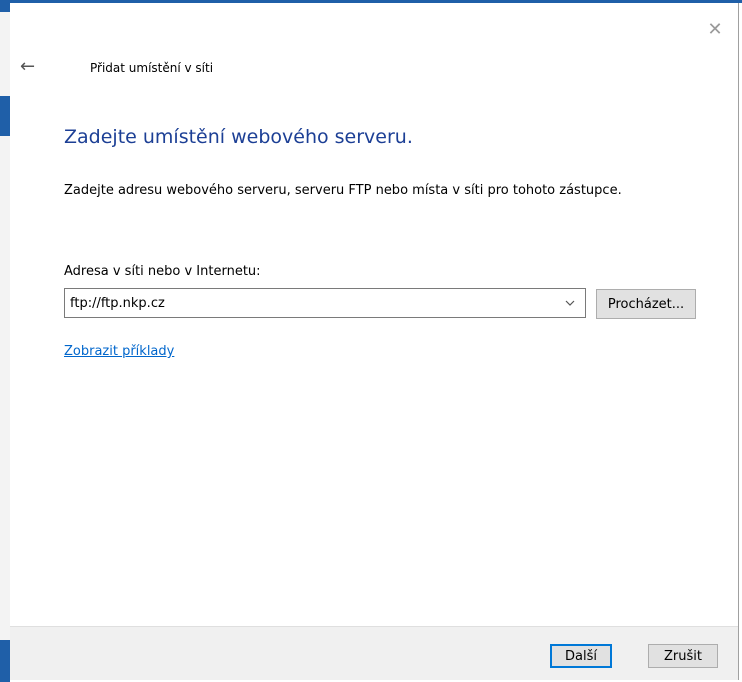 The width and height of the screenshot is (742, 682). I want to click on cancel-button: Zrušit, so click(683, 656).